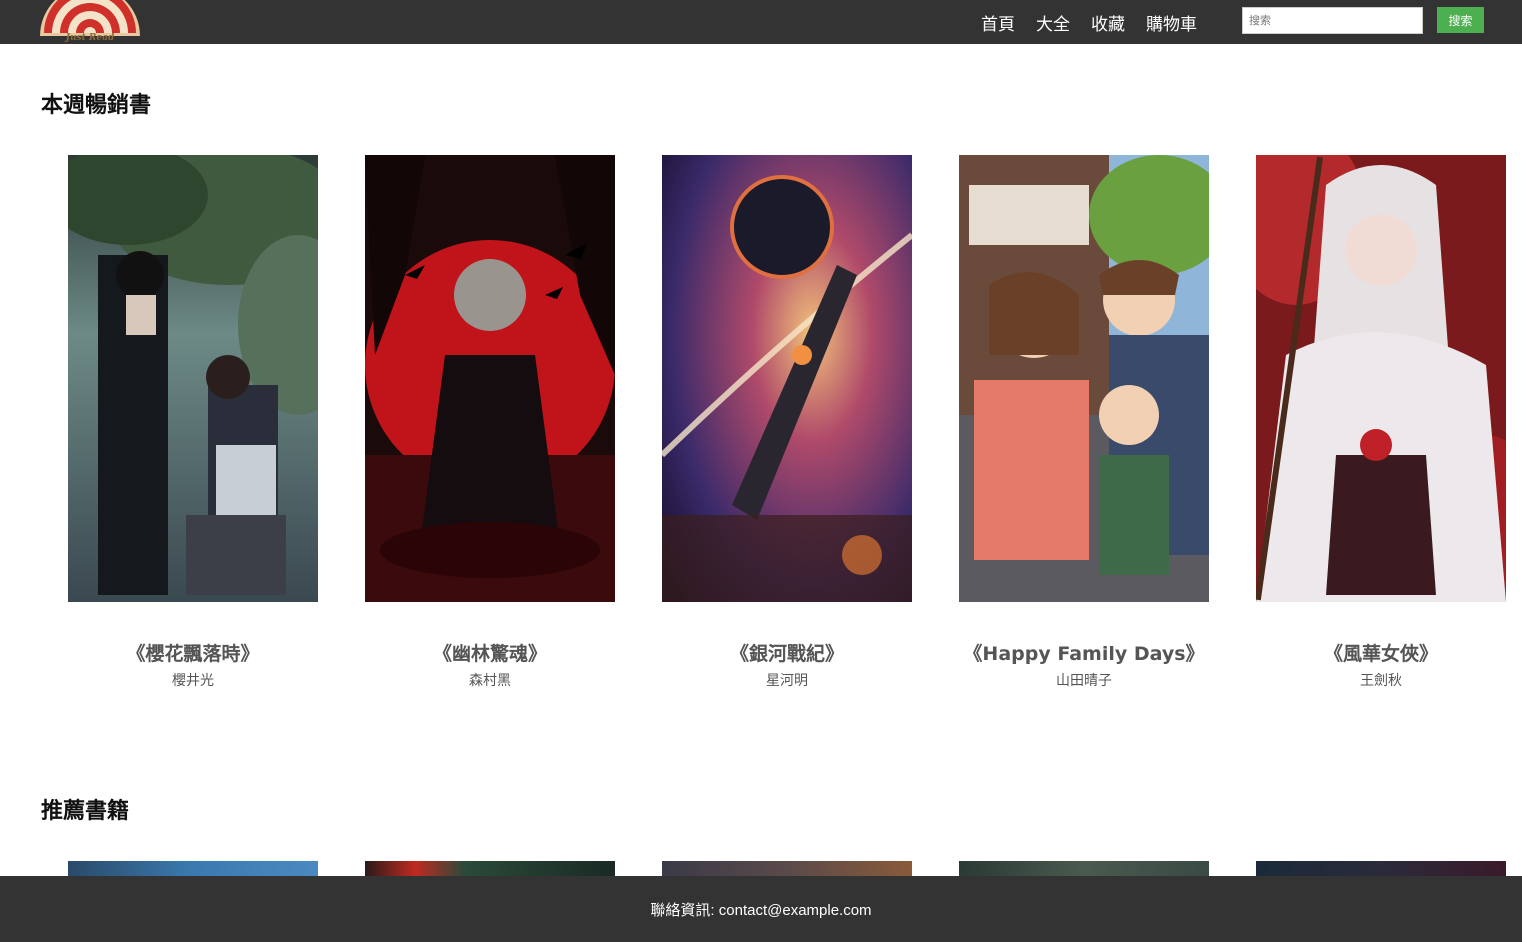 This screenshot has width=1522, height=942. Describe the element at coordinates (1084, 681) in the screenshot. I see `book-author-4: 山田晴子` at that location.